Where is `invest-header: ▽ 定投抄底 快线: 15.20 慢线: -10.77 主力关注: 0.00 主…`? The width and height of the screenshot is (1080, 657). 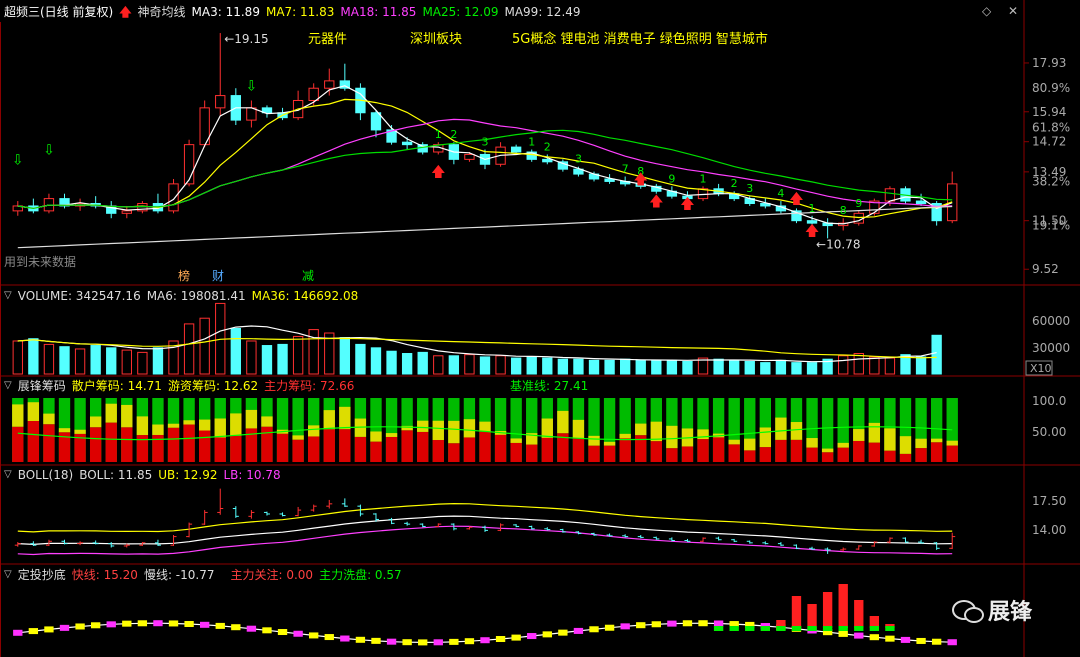
invest-header: ▽ 定投抄底 快线: 15.20 慢线: -10.77 主力关注: 0.00 主… is located at coordinates (206, 575).